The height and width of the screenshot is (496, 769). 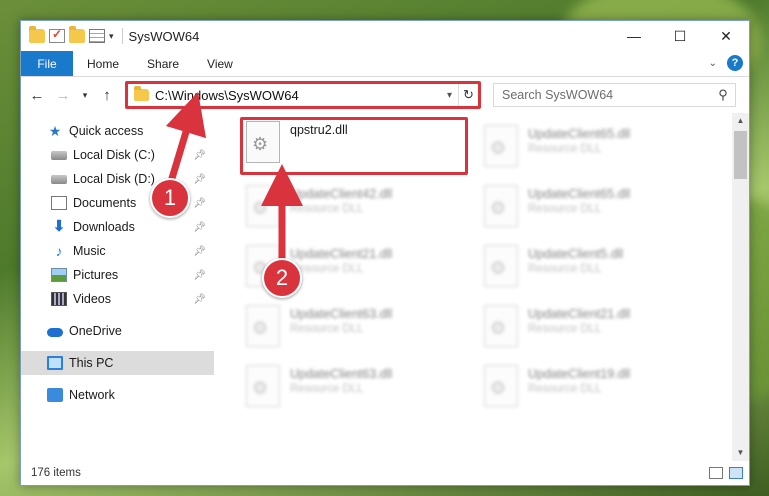 What do you see at coordinates (164, 36) in the screenshot?
I see `window-title: SysWOW64` at bounding box center [164, 36].